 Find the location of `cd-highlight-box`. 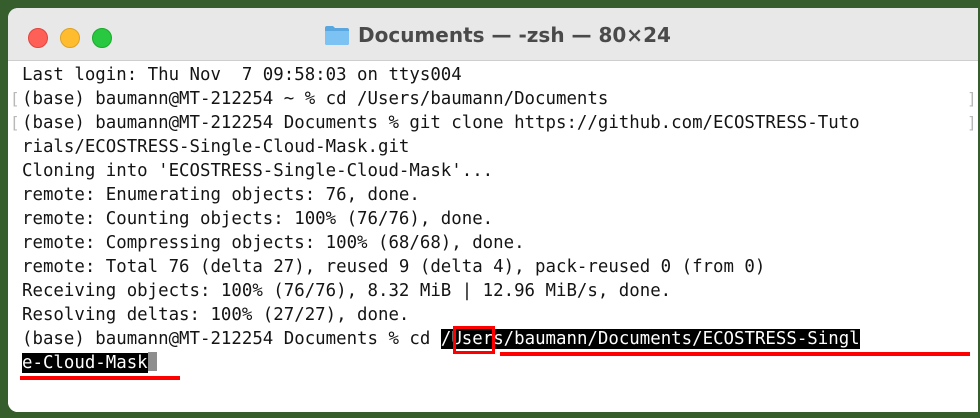

cd-highlight-box is located at coordinates (474, 340).